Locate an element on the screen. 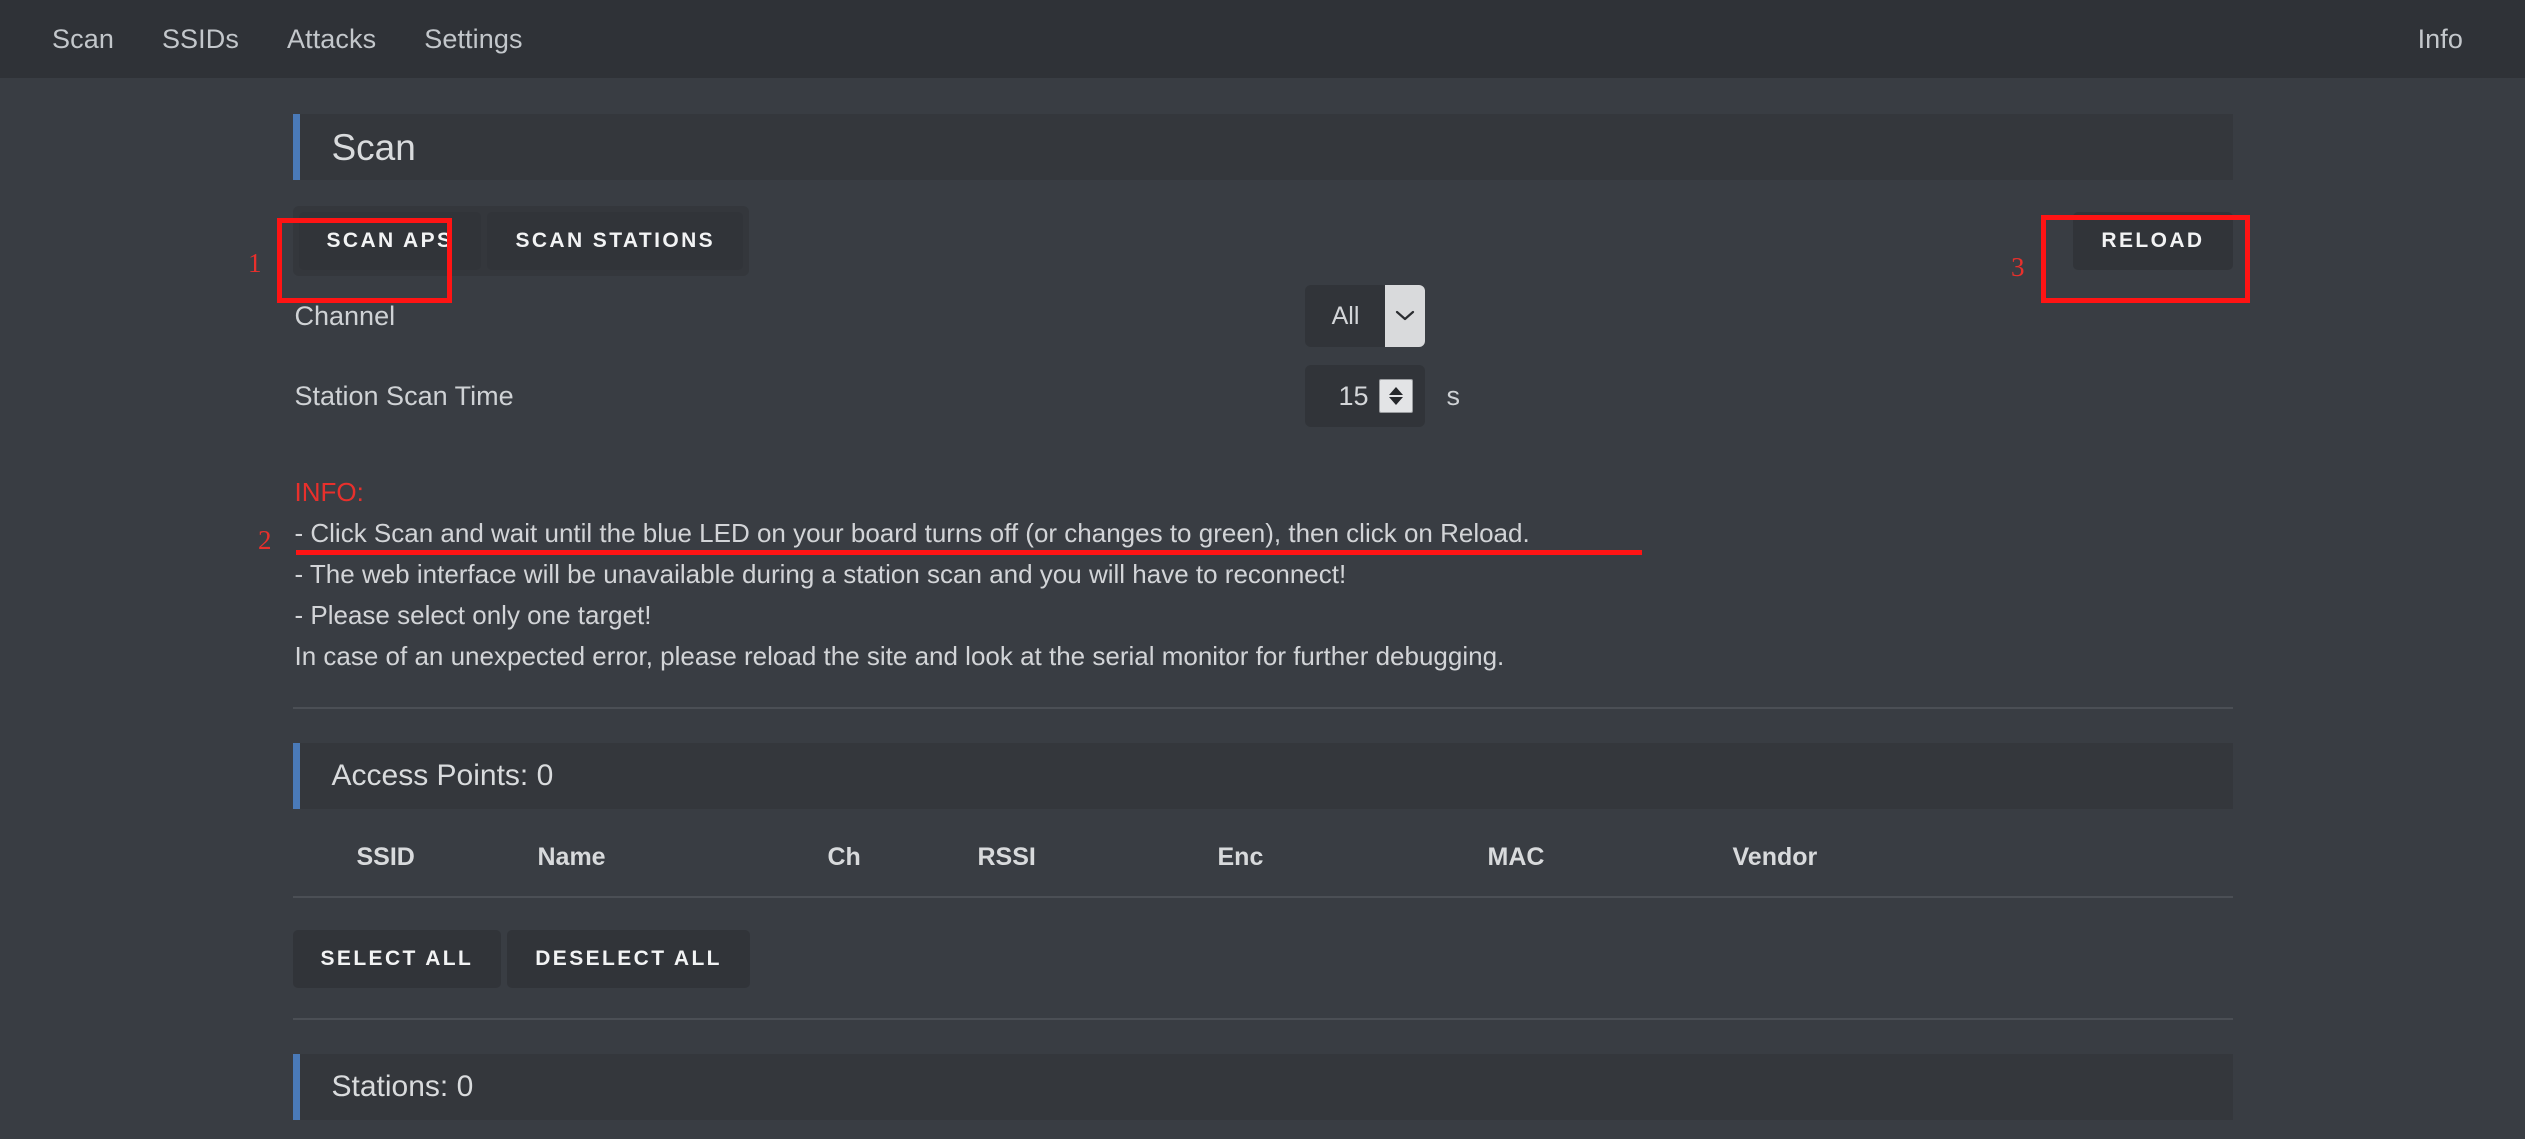  column-header-station-vendor: Vendor is located at coordinates (433, 1133).